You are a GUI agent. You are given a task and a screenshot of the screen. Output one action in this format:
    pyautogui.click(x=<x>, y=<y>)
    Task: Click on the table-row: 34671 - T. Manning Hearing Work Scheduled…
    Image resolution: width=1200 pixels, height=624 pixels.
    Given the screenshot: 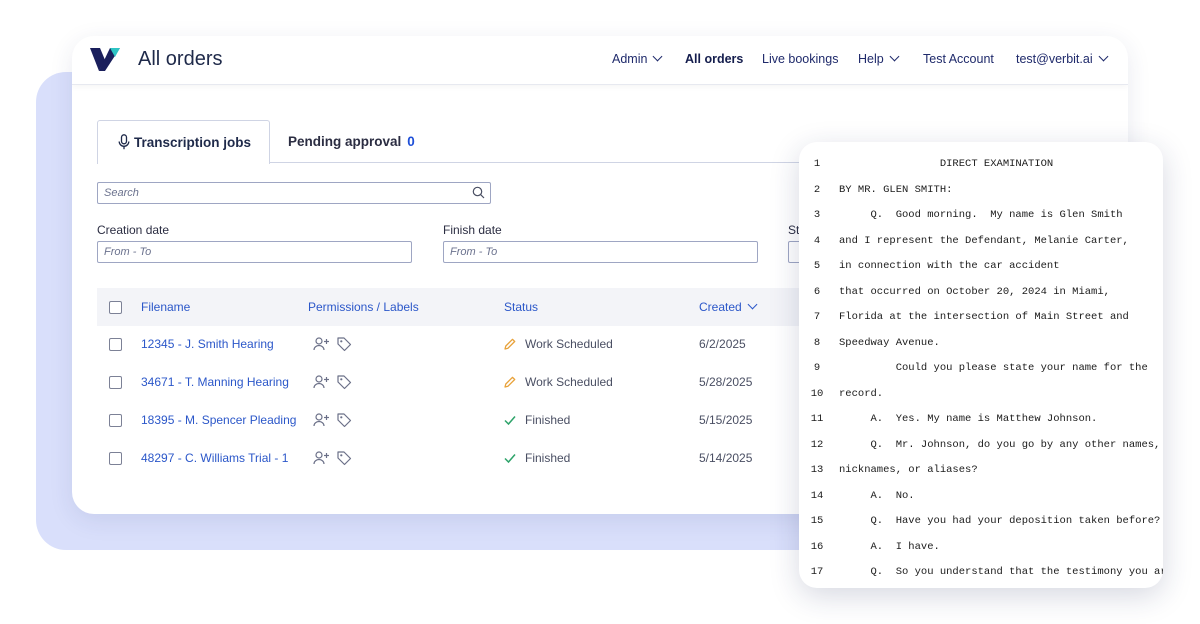 What is the action you would take?
    pyautogui.click(x=477, y=383)
    